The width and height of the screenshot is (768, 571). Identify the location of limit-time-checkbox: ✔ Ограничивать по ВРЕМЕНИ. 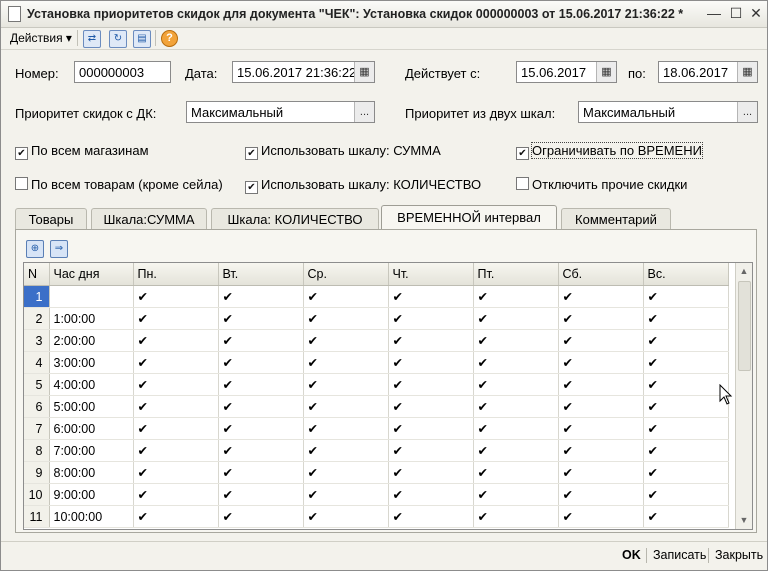
(609, 151).